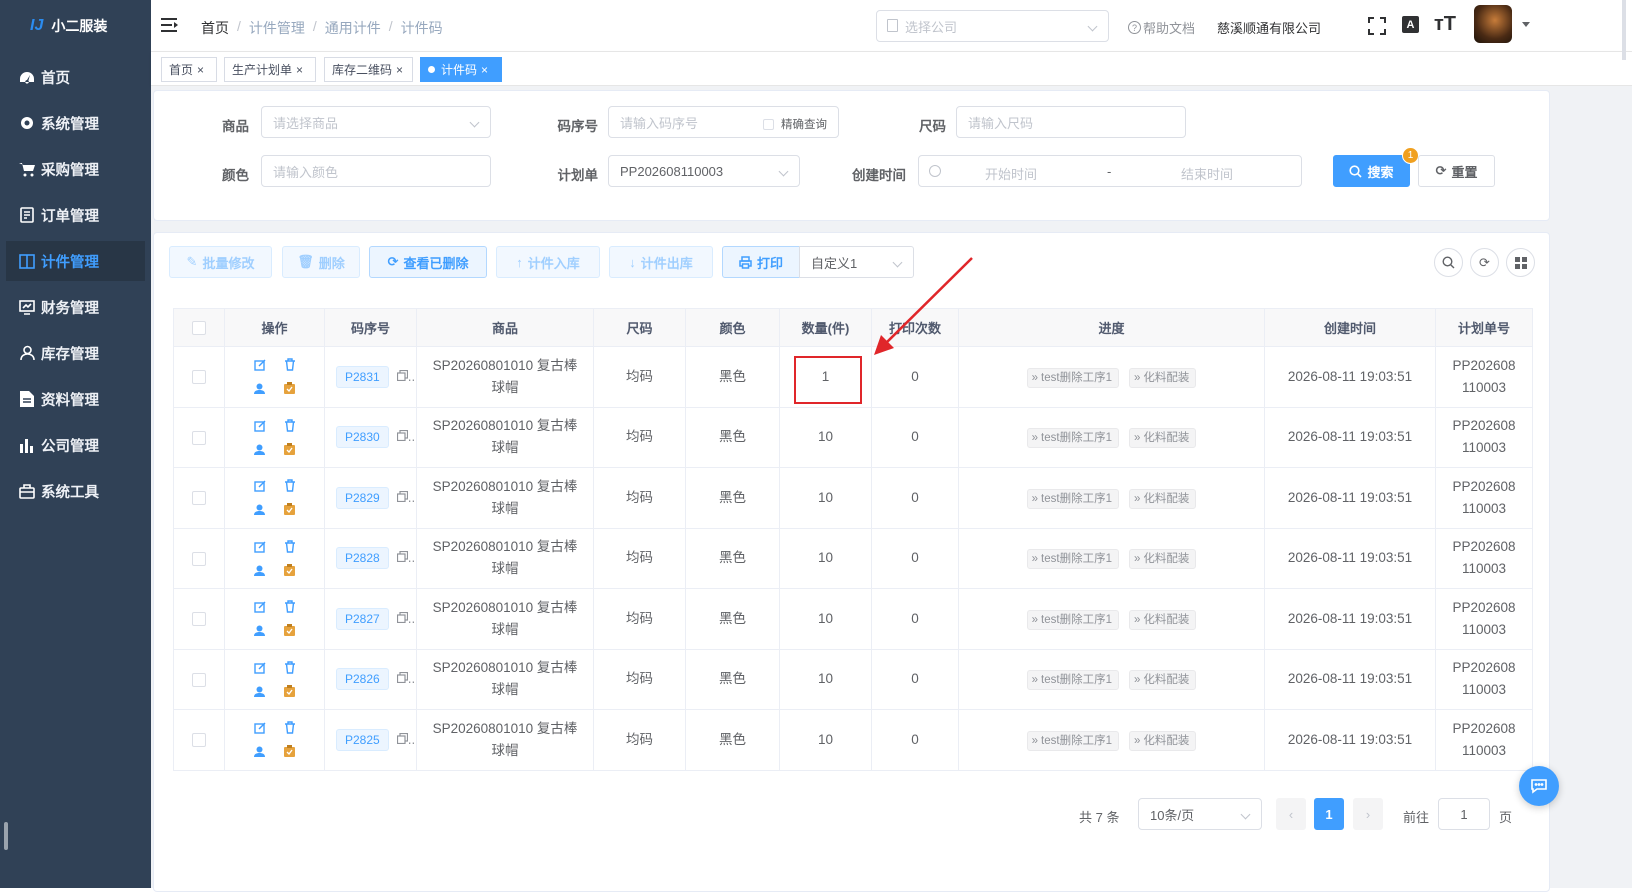 The width and height of the screenshot is (1632, 892). What do you see at coordinates (505, 327) in the screenshot?
I see `column-header: 商品` at bounding box center [505, 327].